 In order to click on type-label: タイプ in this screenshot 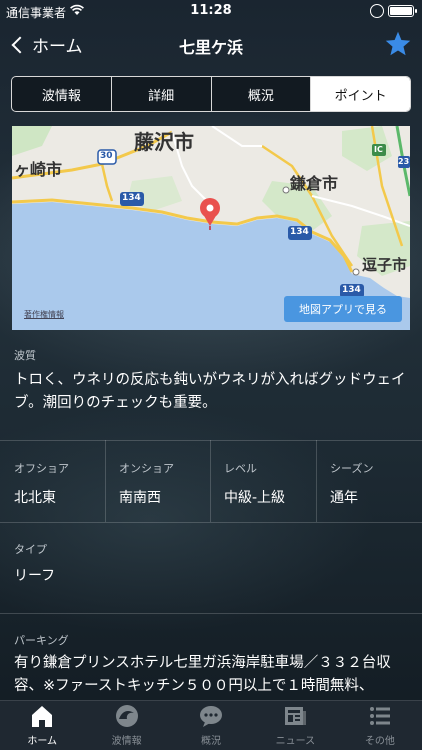, I will do `click(30, 549)`.